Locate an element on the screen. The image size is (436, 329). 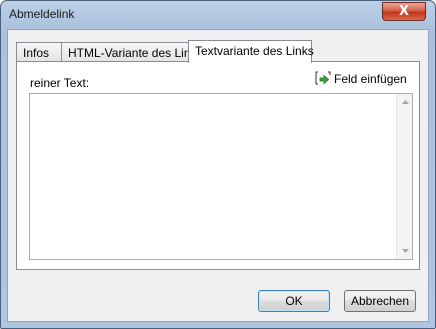
insert-field-label: Feld einfügen is located at coordinates (370, 79).